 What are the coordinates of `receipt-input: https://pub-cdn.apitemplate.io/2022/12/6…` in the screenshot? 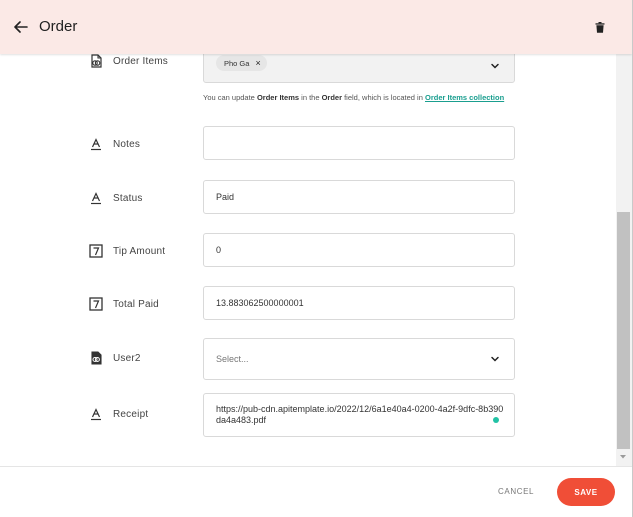 It's located at (359, 415).